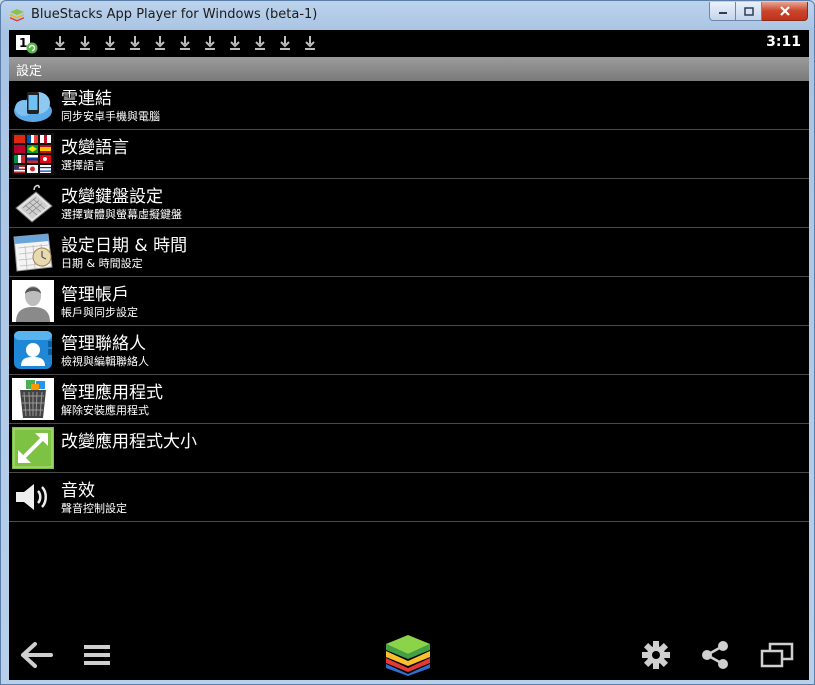 The width and height of the screenshot is (815, 685). I want to click on window-controls, so click(758, 11).